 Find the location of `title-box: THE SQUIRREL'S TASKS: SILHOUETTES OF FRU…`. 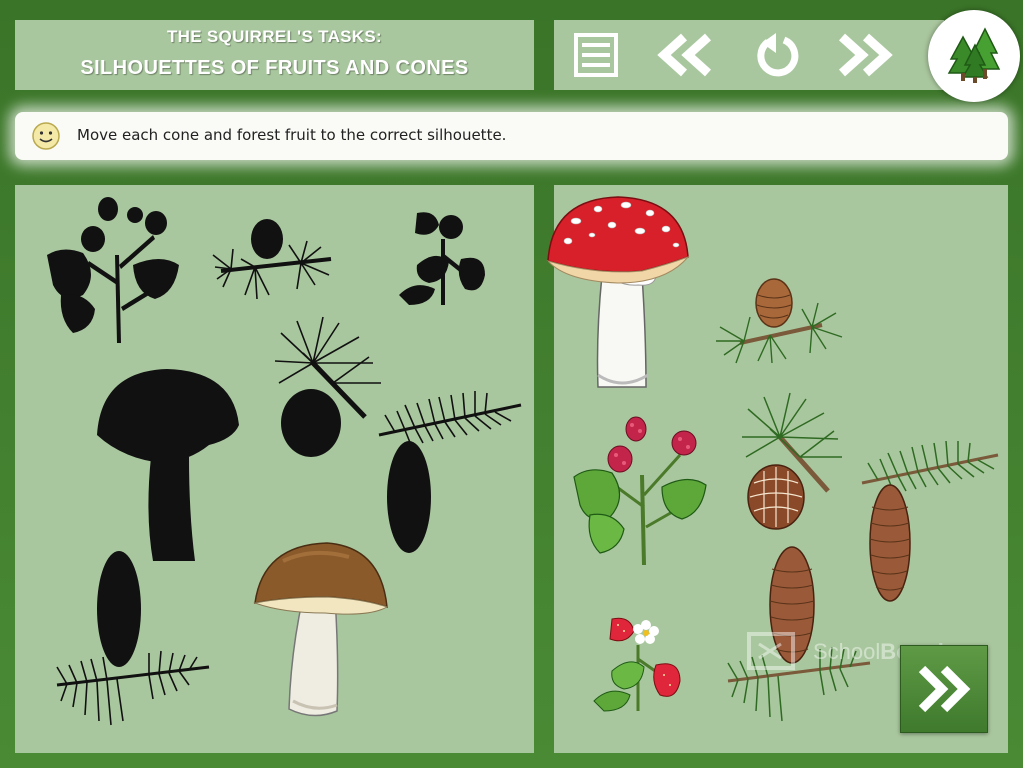

title-box: THE SQUIRREL'S TASKS: SILHOUETTES OF FRU… is located at coordinates (274, 55).